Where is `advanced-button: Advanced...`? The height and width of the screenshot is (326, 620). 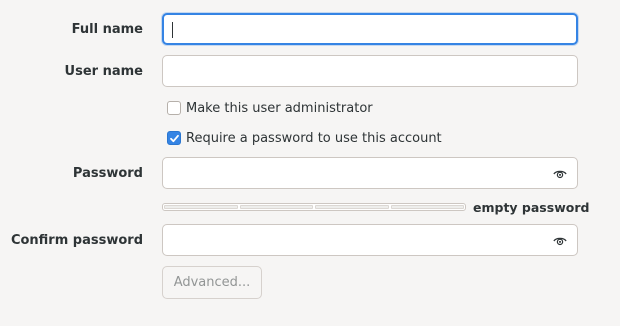
advanced-button: Advanced... is located at coordinates (212, 282).